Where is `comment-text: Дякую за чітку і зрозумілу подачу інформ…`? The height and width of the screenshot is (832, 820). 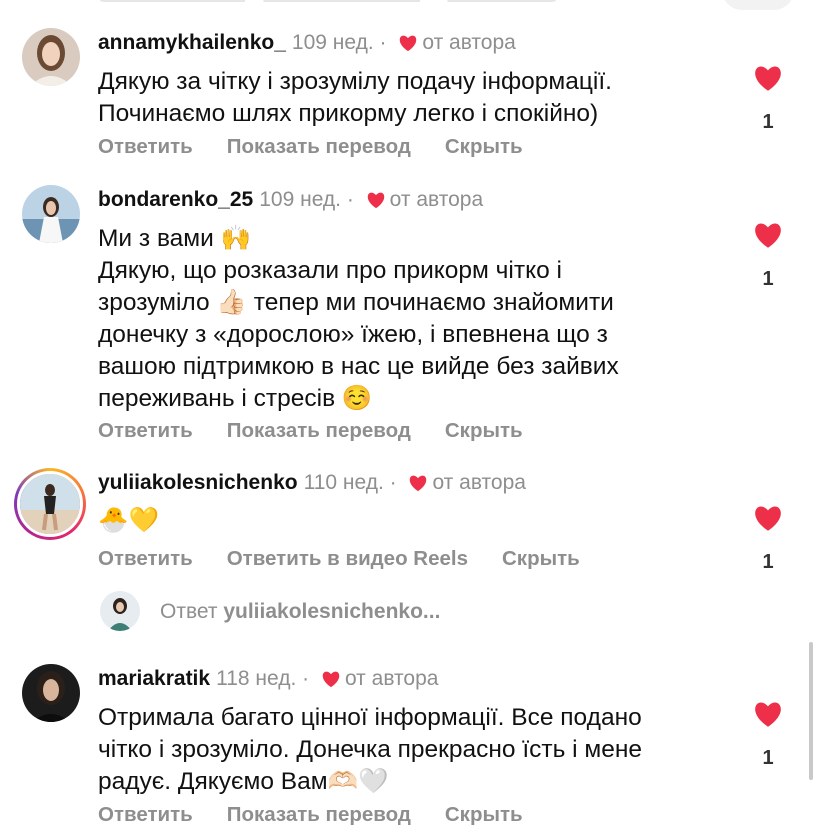 comment-text: Дякую за чітку і зрозумілу подачу інформ… is located at coordinates (355, 97).